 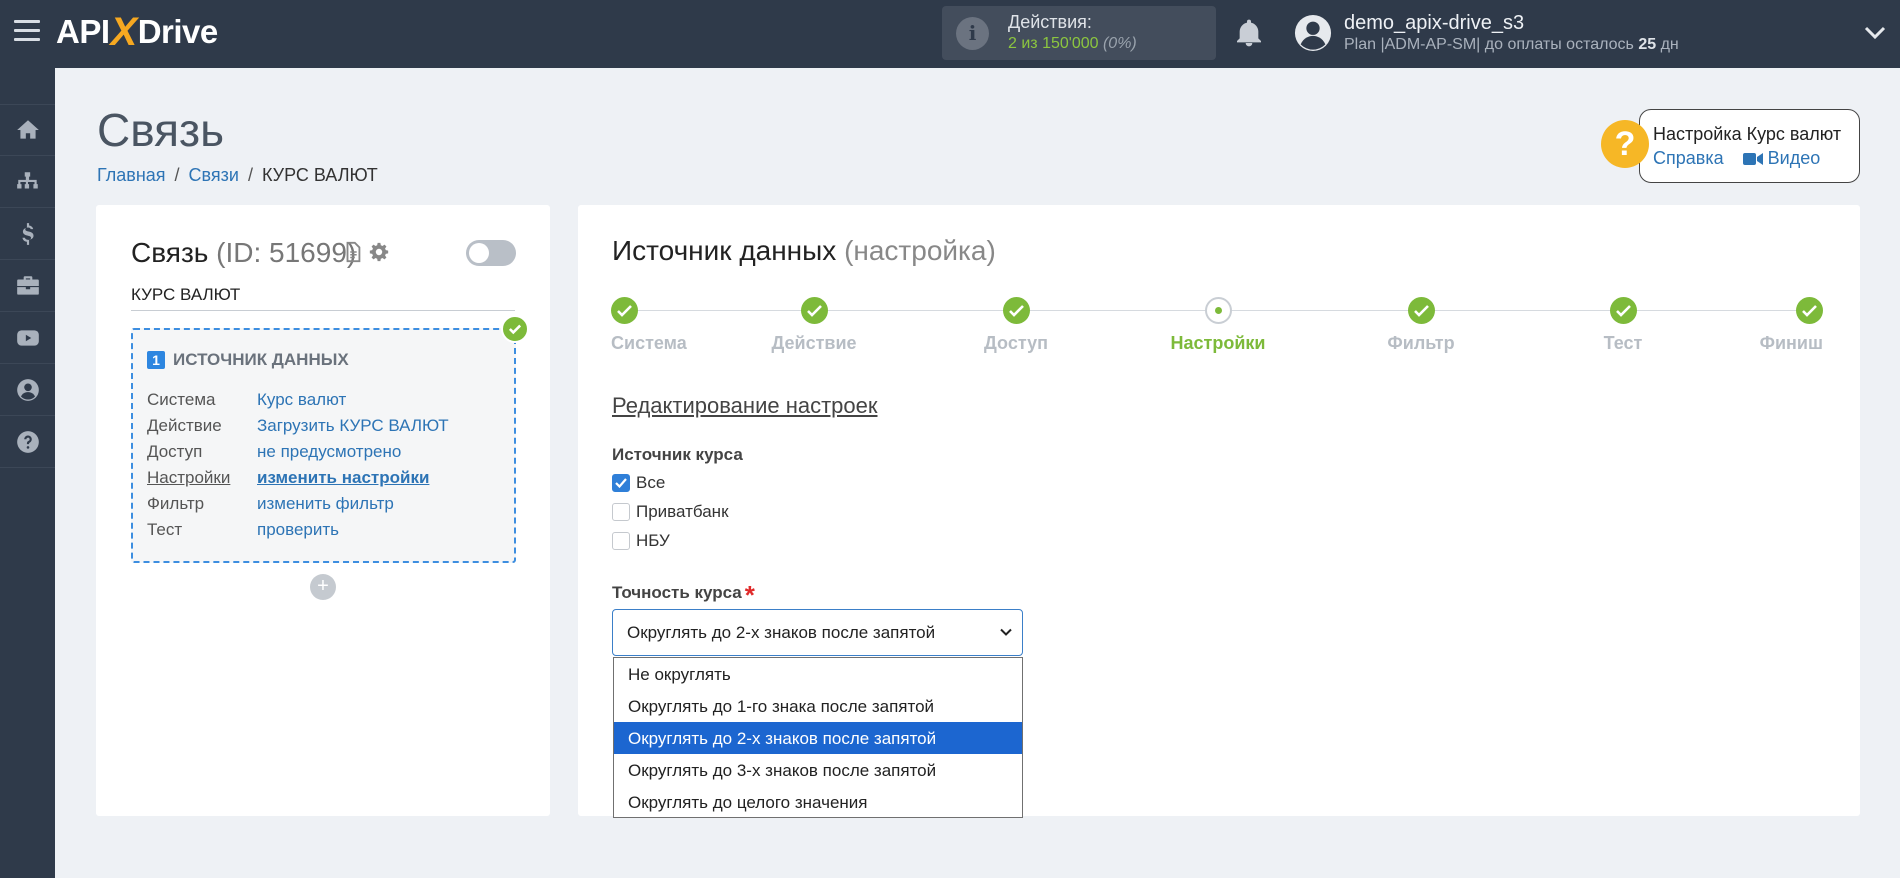 What do you see at coordinates (1421, 325) in the screenshot?
I see `step-filter: Фильтр` at bounding box center [1421, 325].